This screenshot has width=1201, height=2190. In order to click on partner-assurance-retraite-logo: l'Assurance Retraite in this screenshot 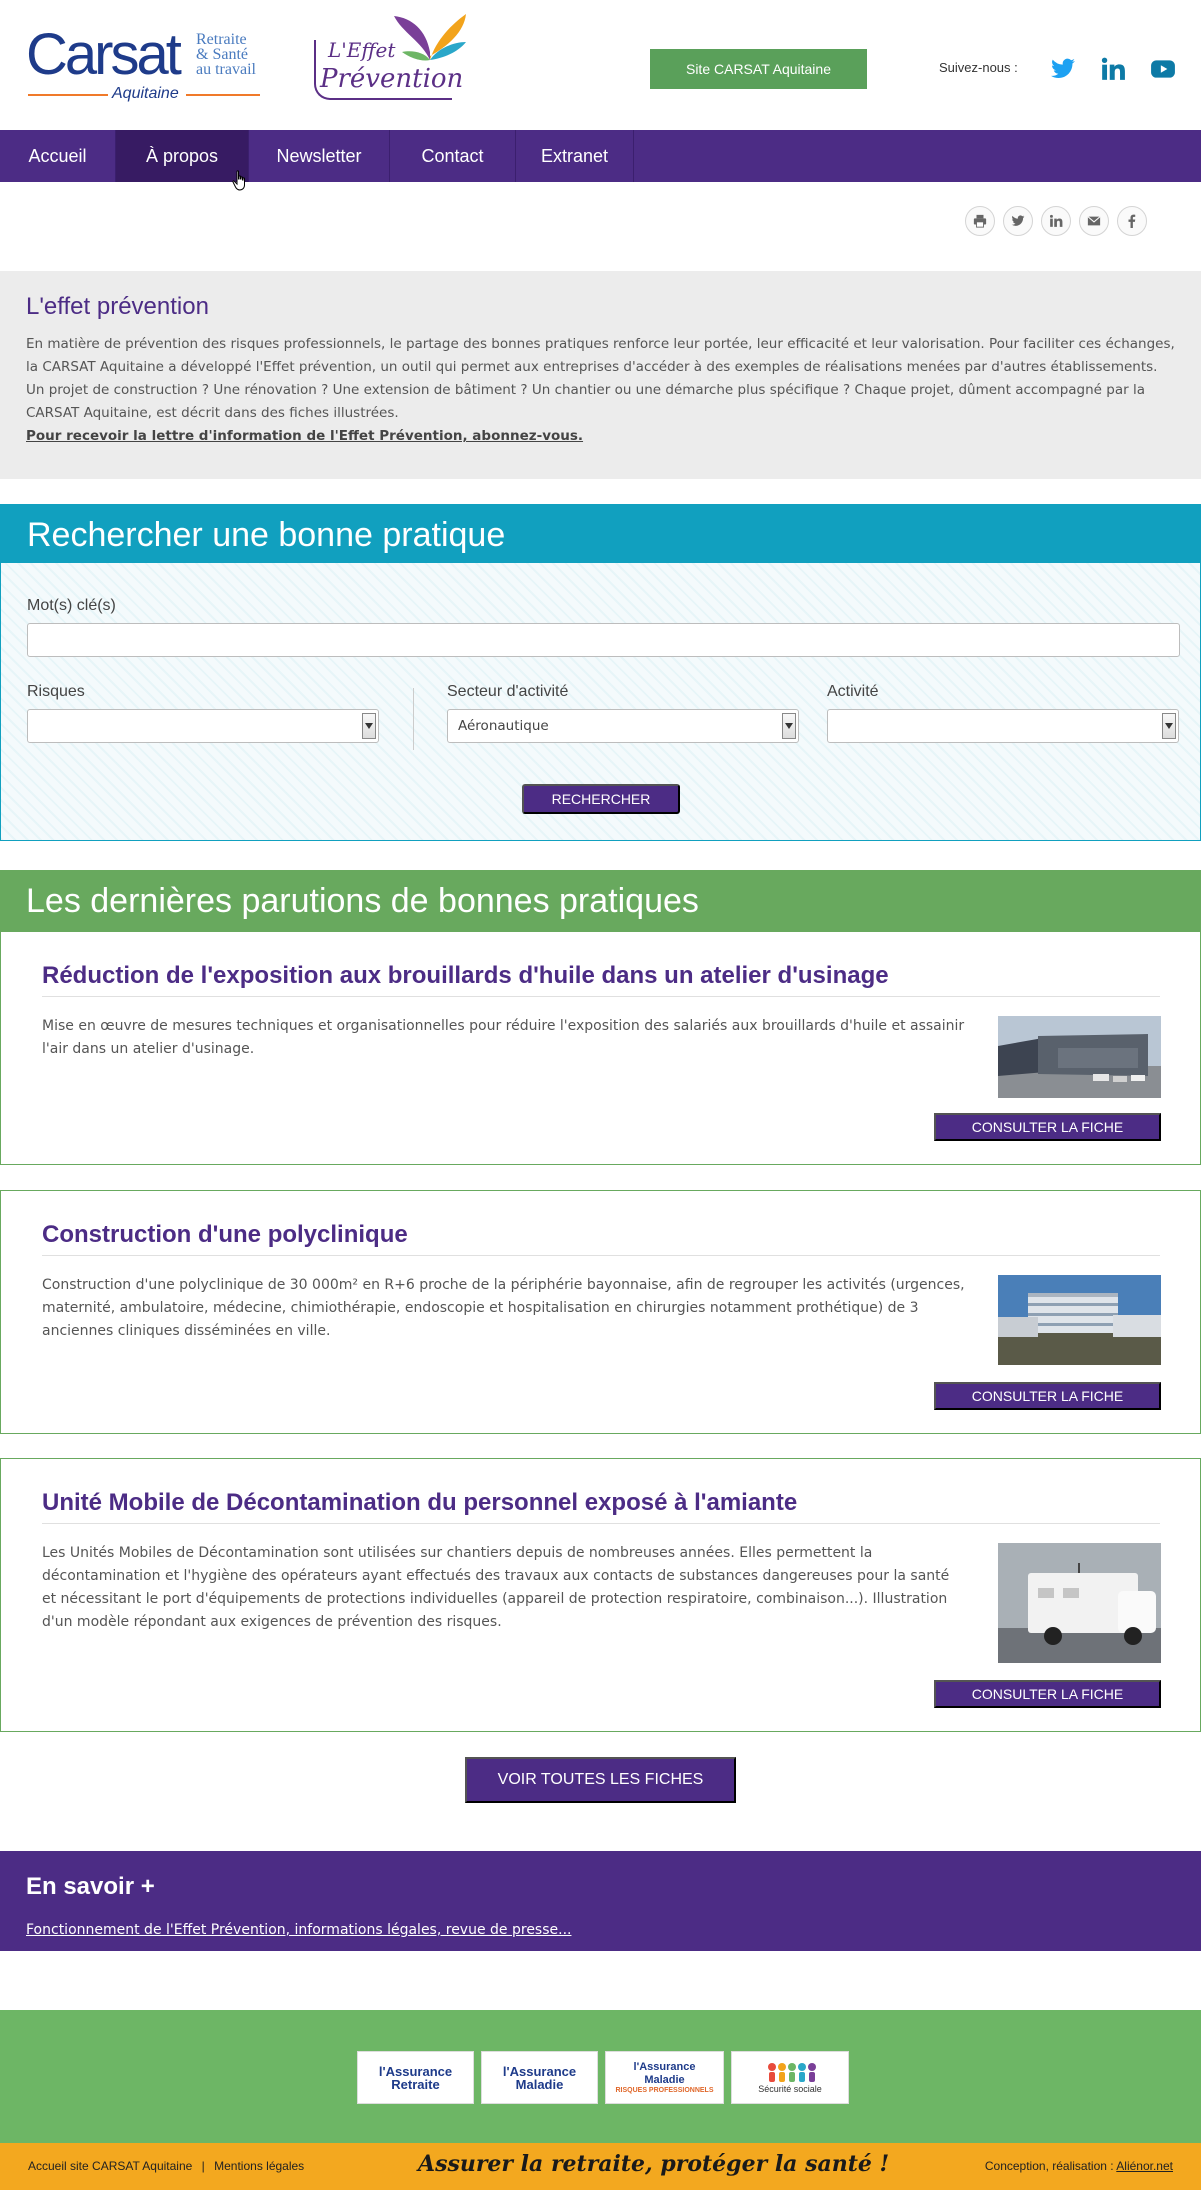, I will do `click(415, 2077)`.